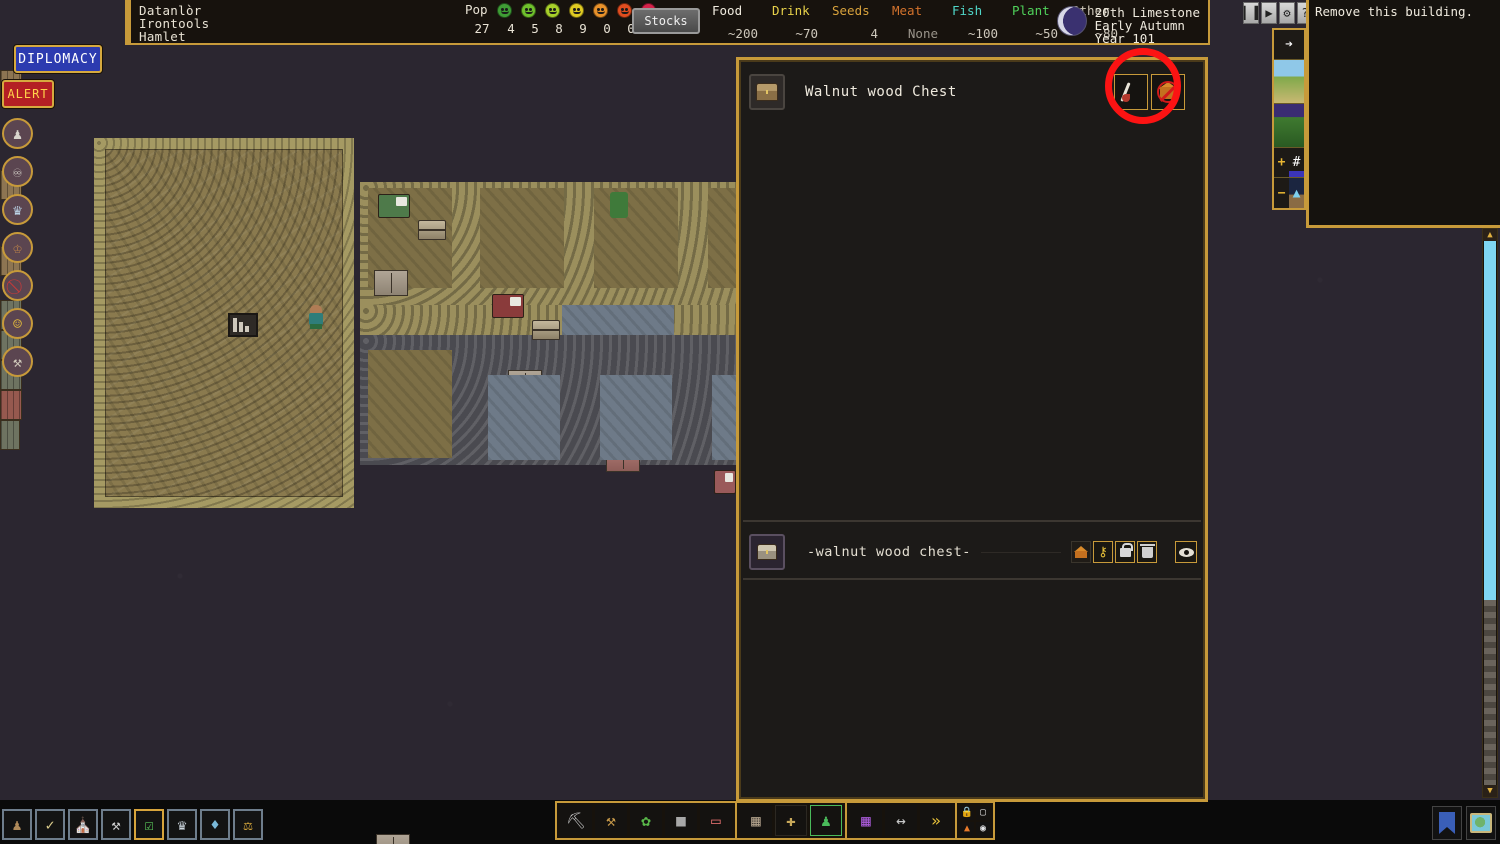  What do you see at coordinates (972, 552) in the screenshot?
I see `list-item: -walnut wood chest- ⚷` at bounding box center [972, 552].